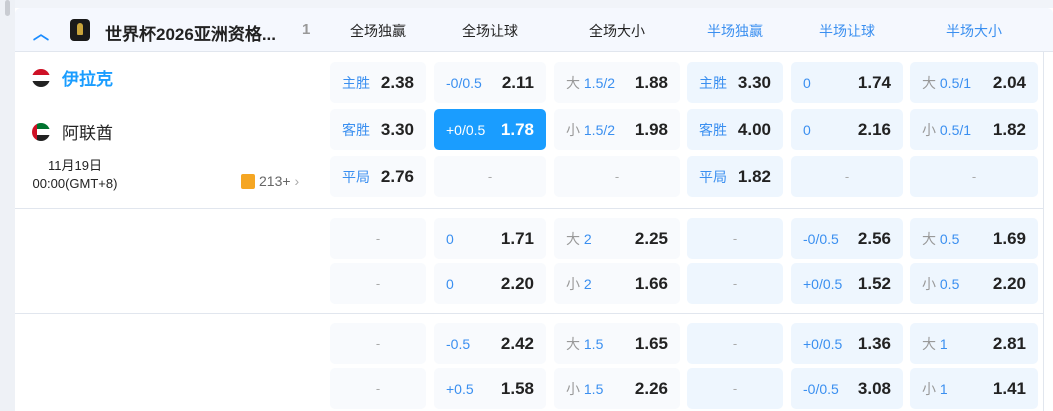  I want to click on odds-value: 2.38, so click(397, 82).